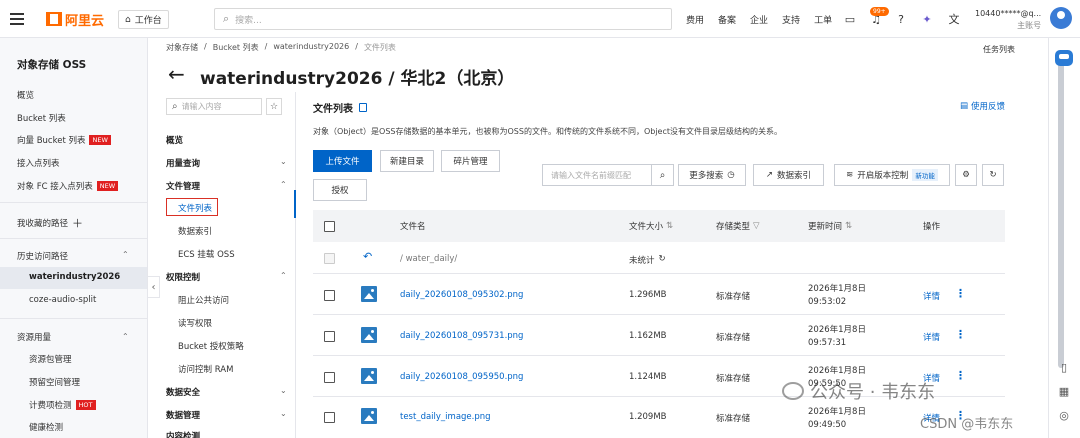 This screenshot has width=1080, height=438. Describe the element at coordinates (183, 392) in the screenshot. I see `subnav-security: 数据安全` at that location.